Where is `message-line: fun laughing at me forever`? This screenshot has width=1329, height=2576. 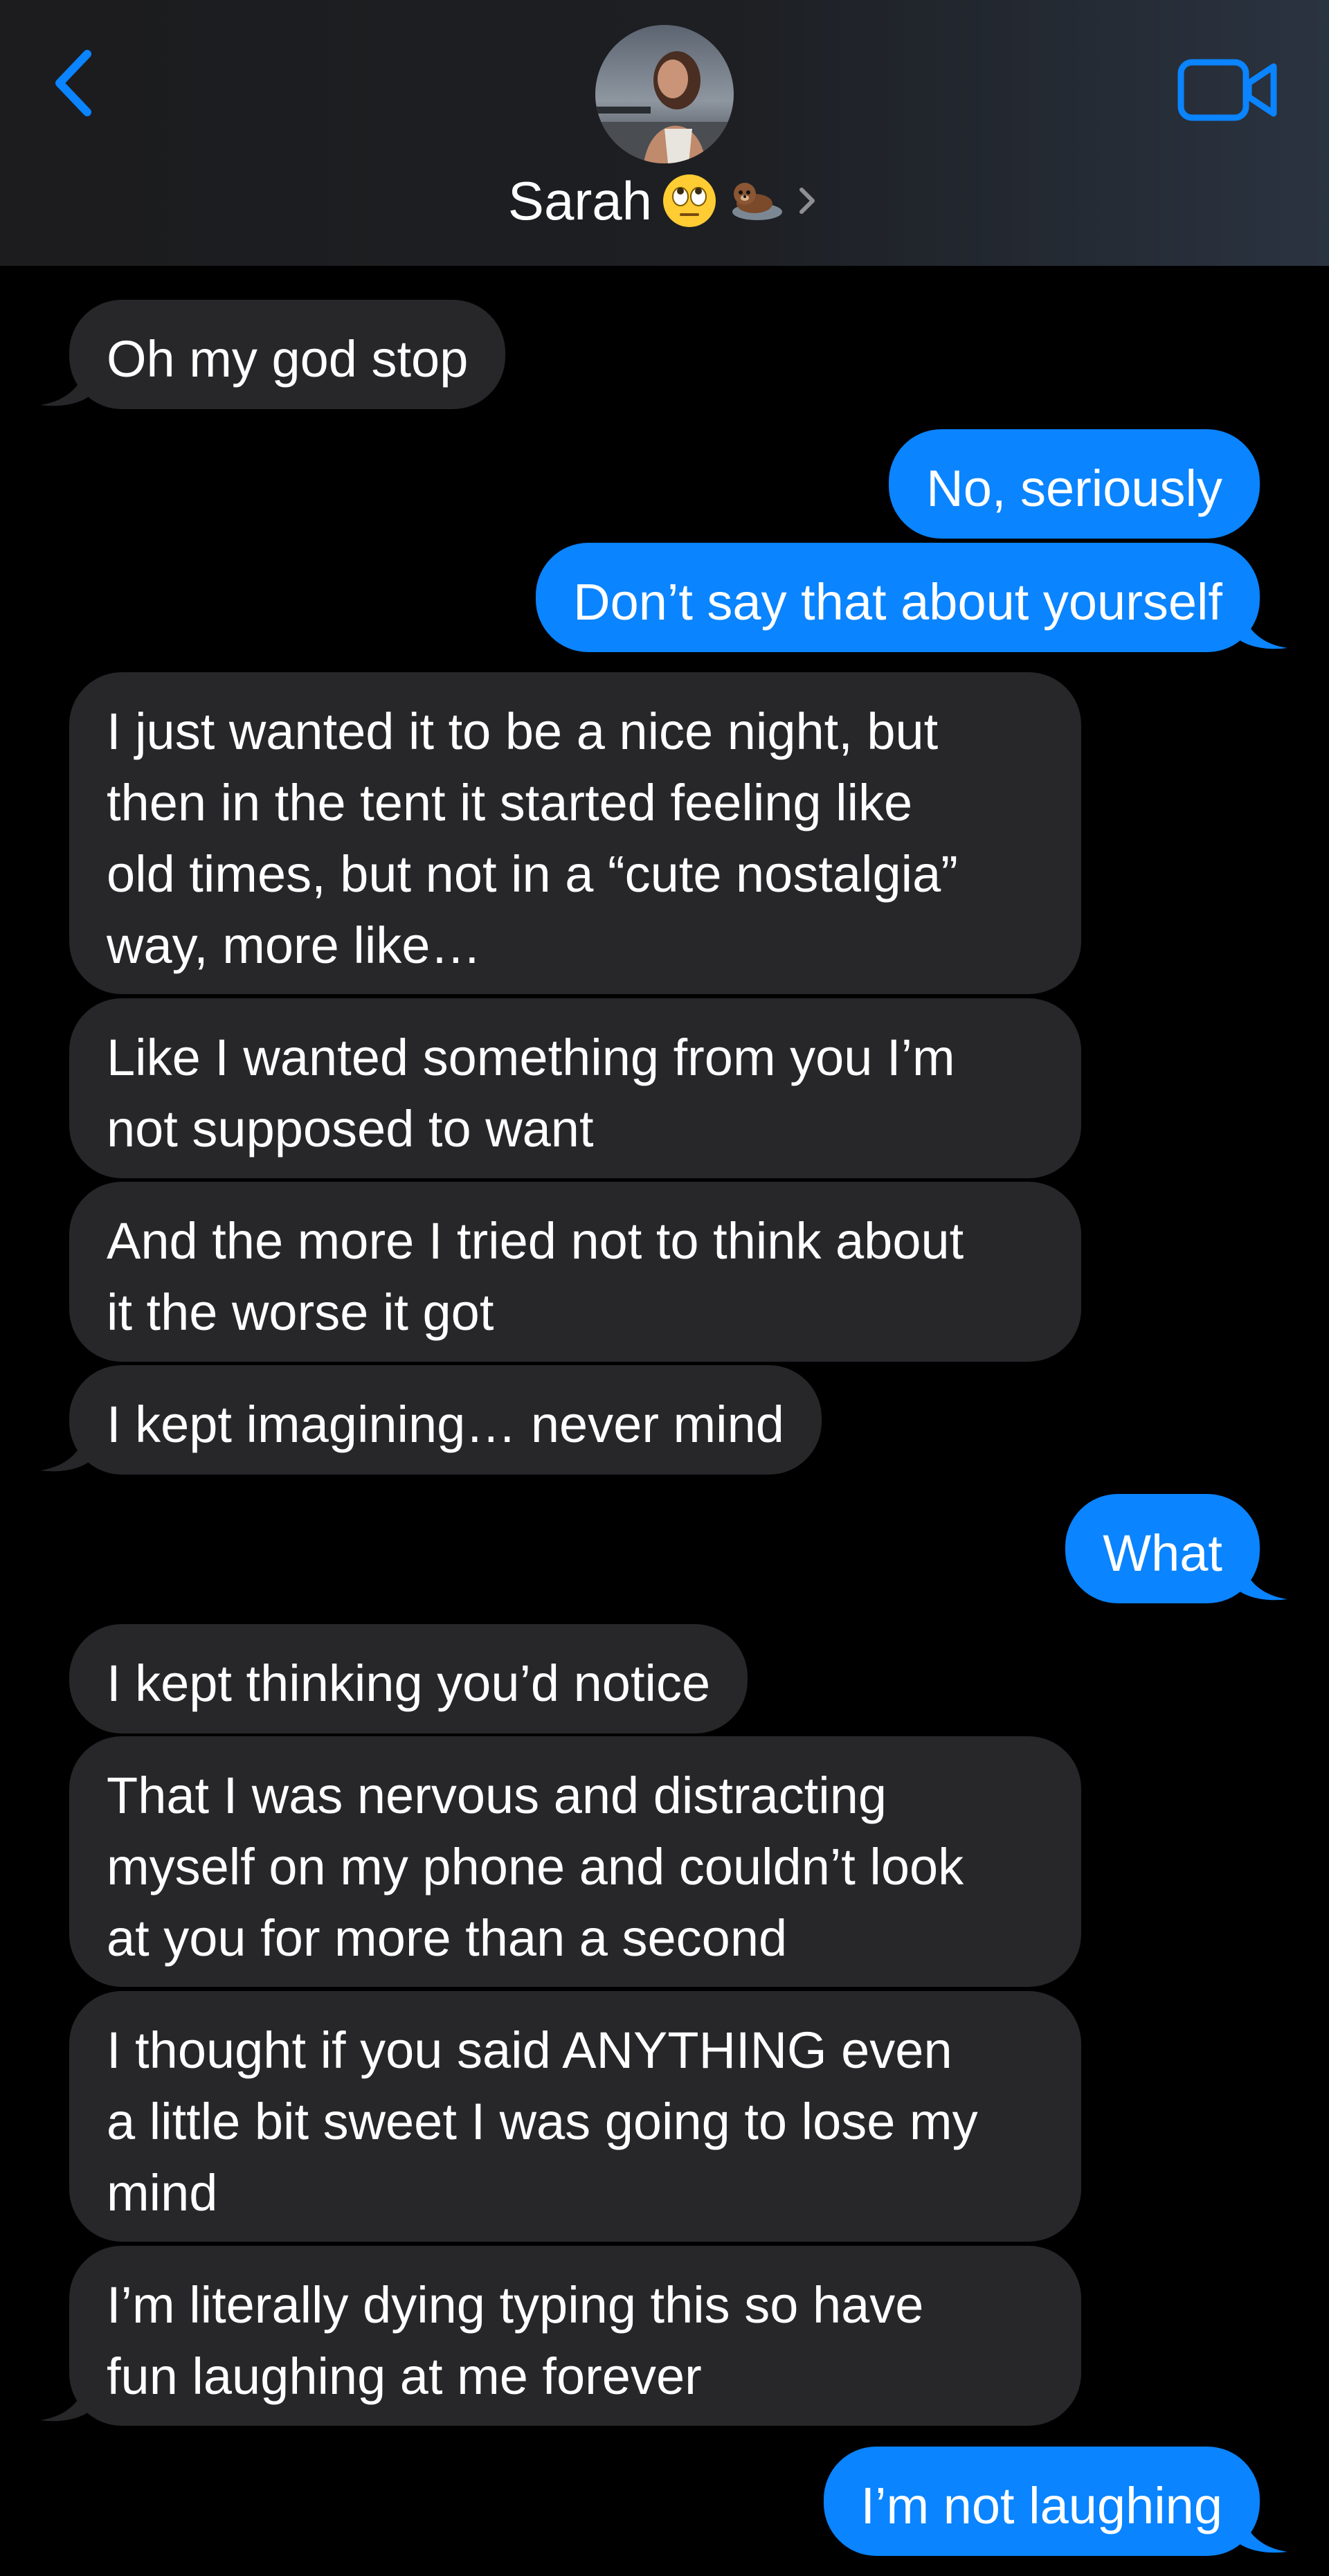
message-line: fun laughing at me forever is located at coordinates (404, 2376).